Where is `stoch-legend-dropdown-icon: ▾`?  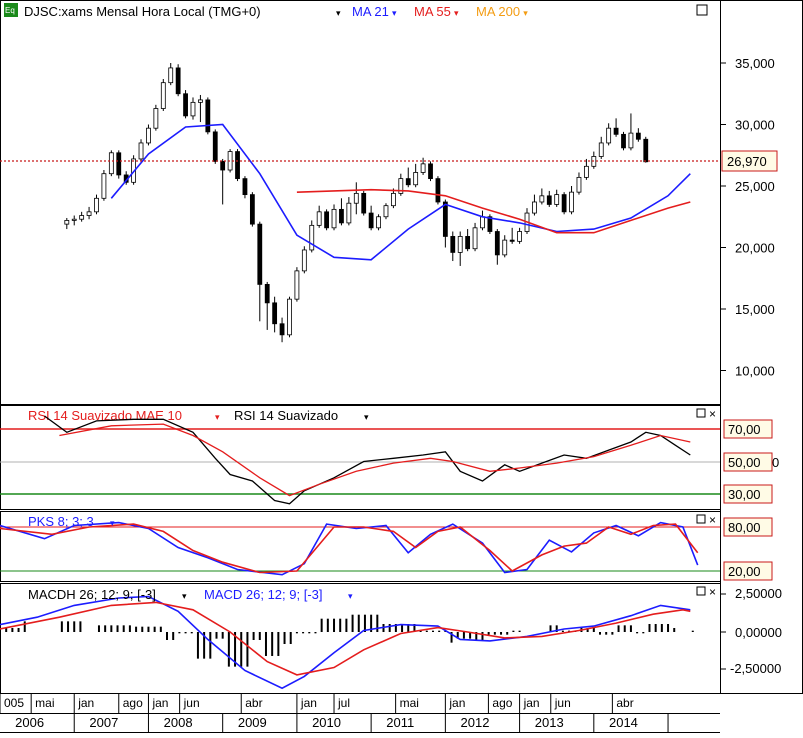 stoch-legend-dropdown-icon: ▾ is located at coordinates (112, 523).